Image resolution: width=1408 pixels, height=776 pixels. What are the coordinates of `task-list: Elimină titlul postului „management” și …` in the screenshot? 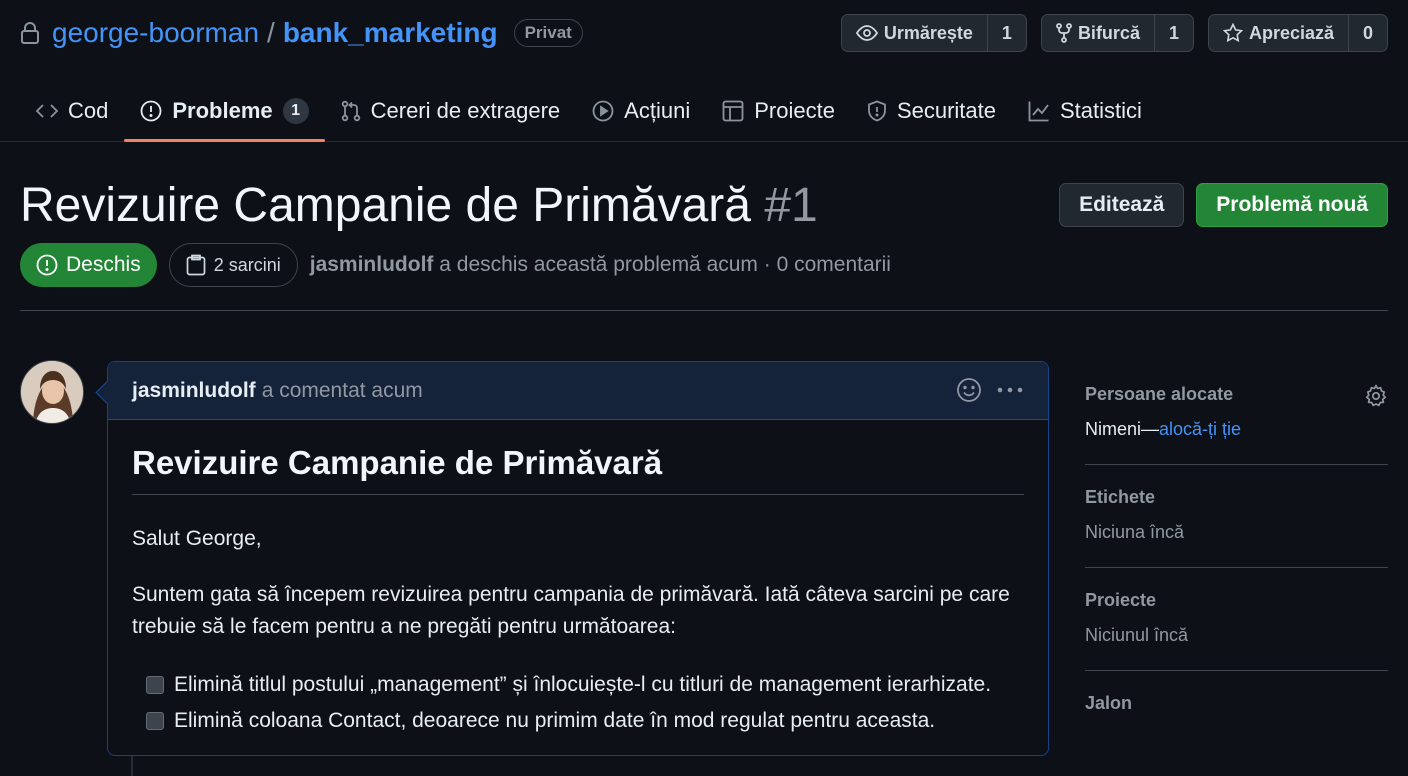 It's located at (585, 703).